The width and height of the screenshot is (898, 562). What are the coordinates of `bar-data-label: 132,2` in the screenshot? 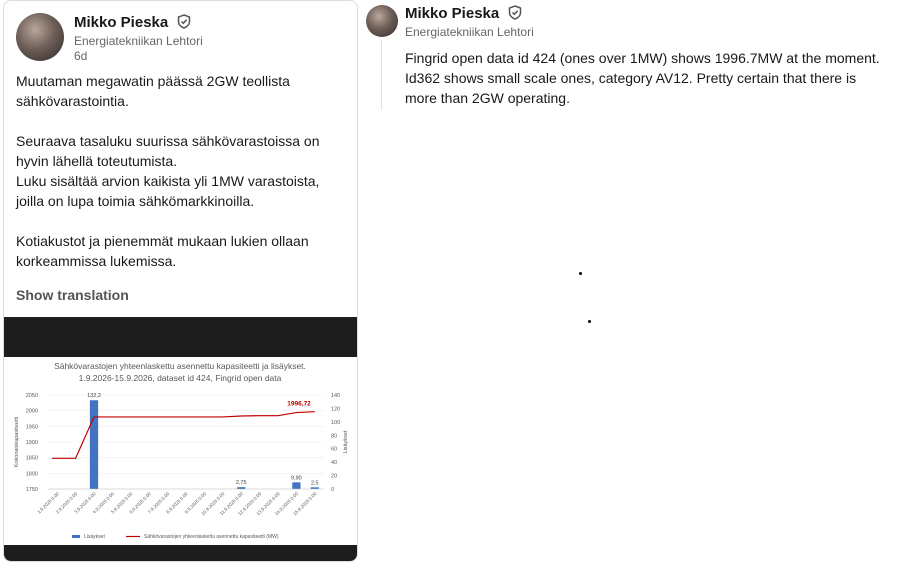 It's located at (94, 396).